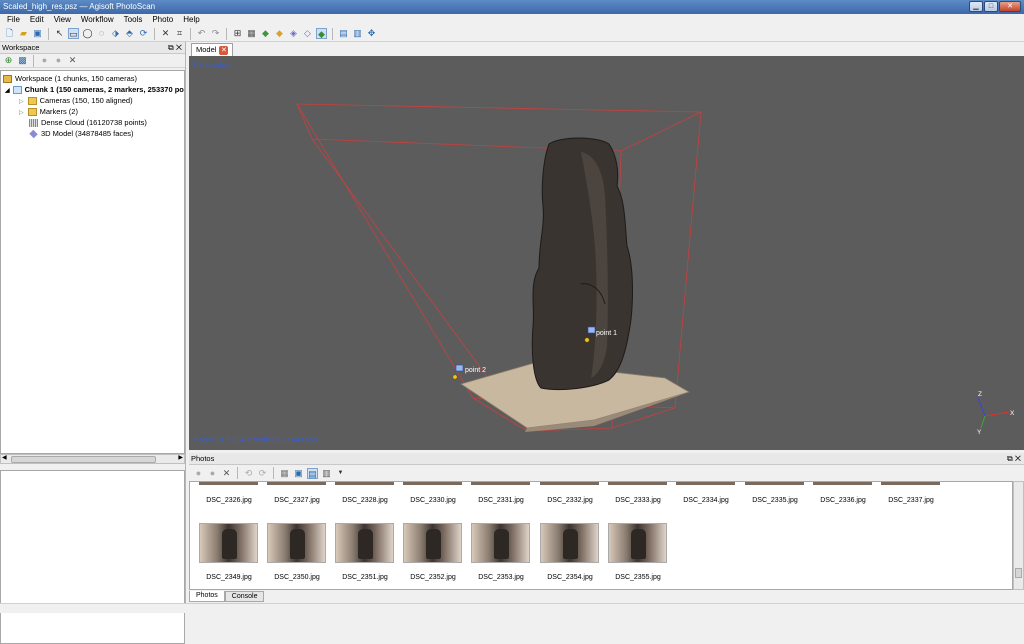  I want to click on tree-item-workspace: Workspace (1 chunks, 150 cameras), so click(92, 78).